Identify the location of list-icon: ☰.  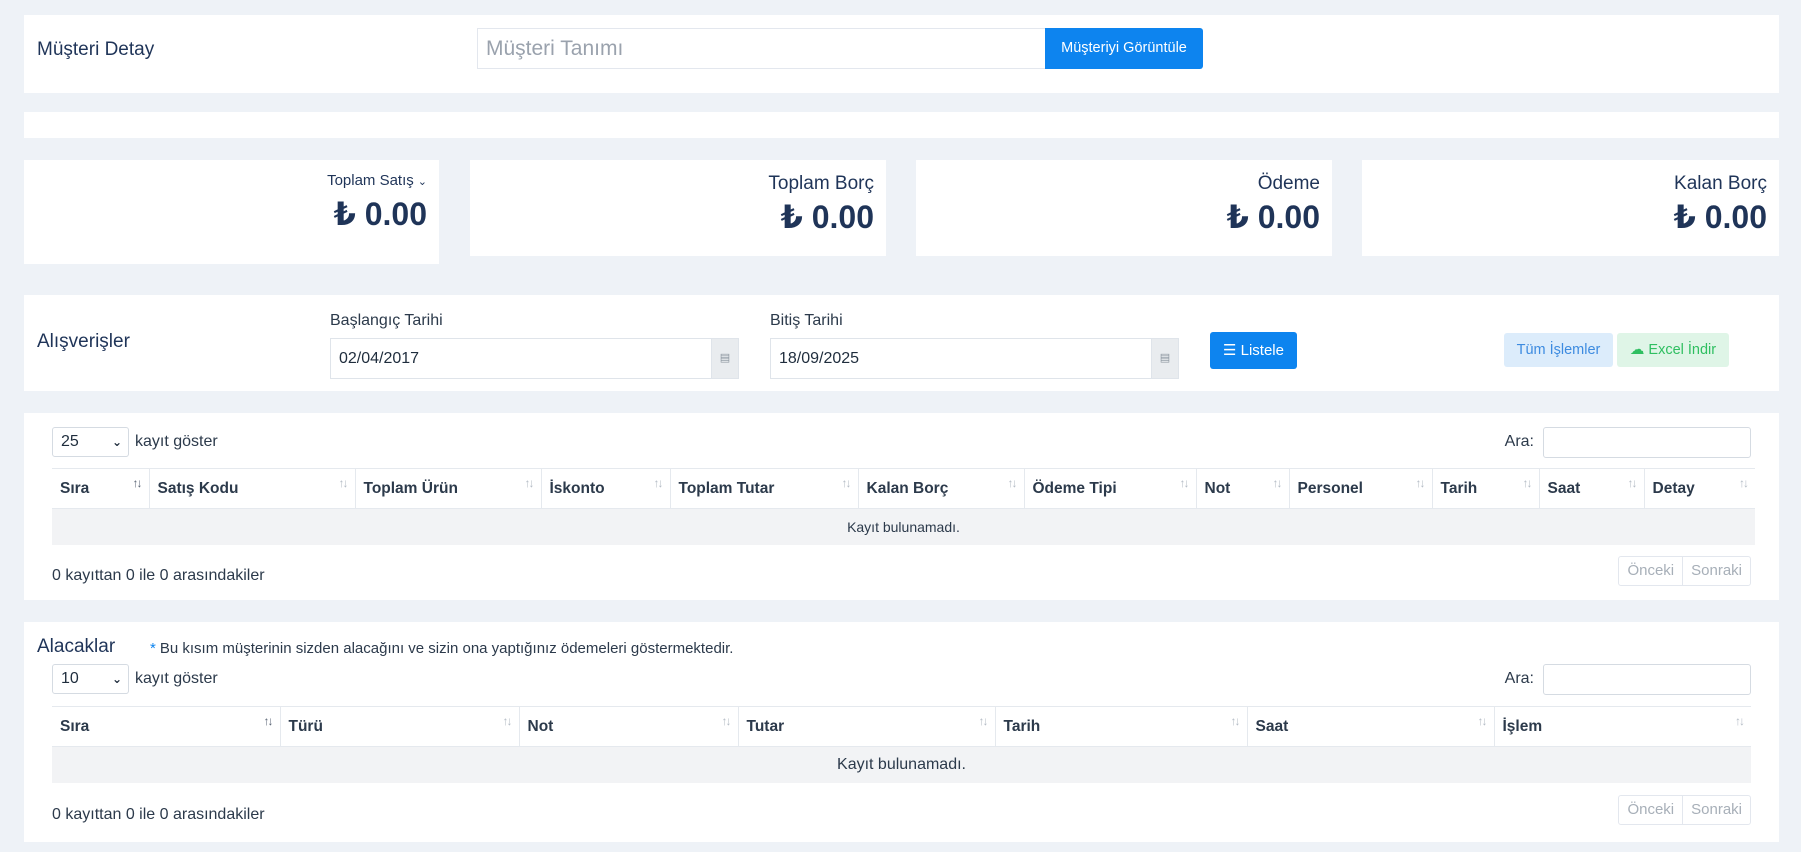
(1230, 350).